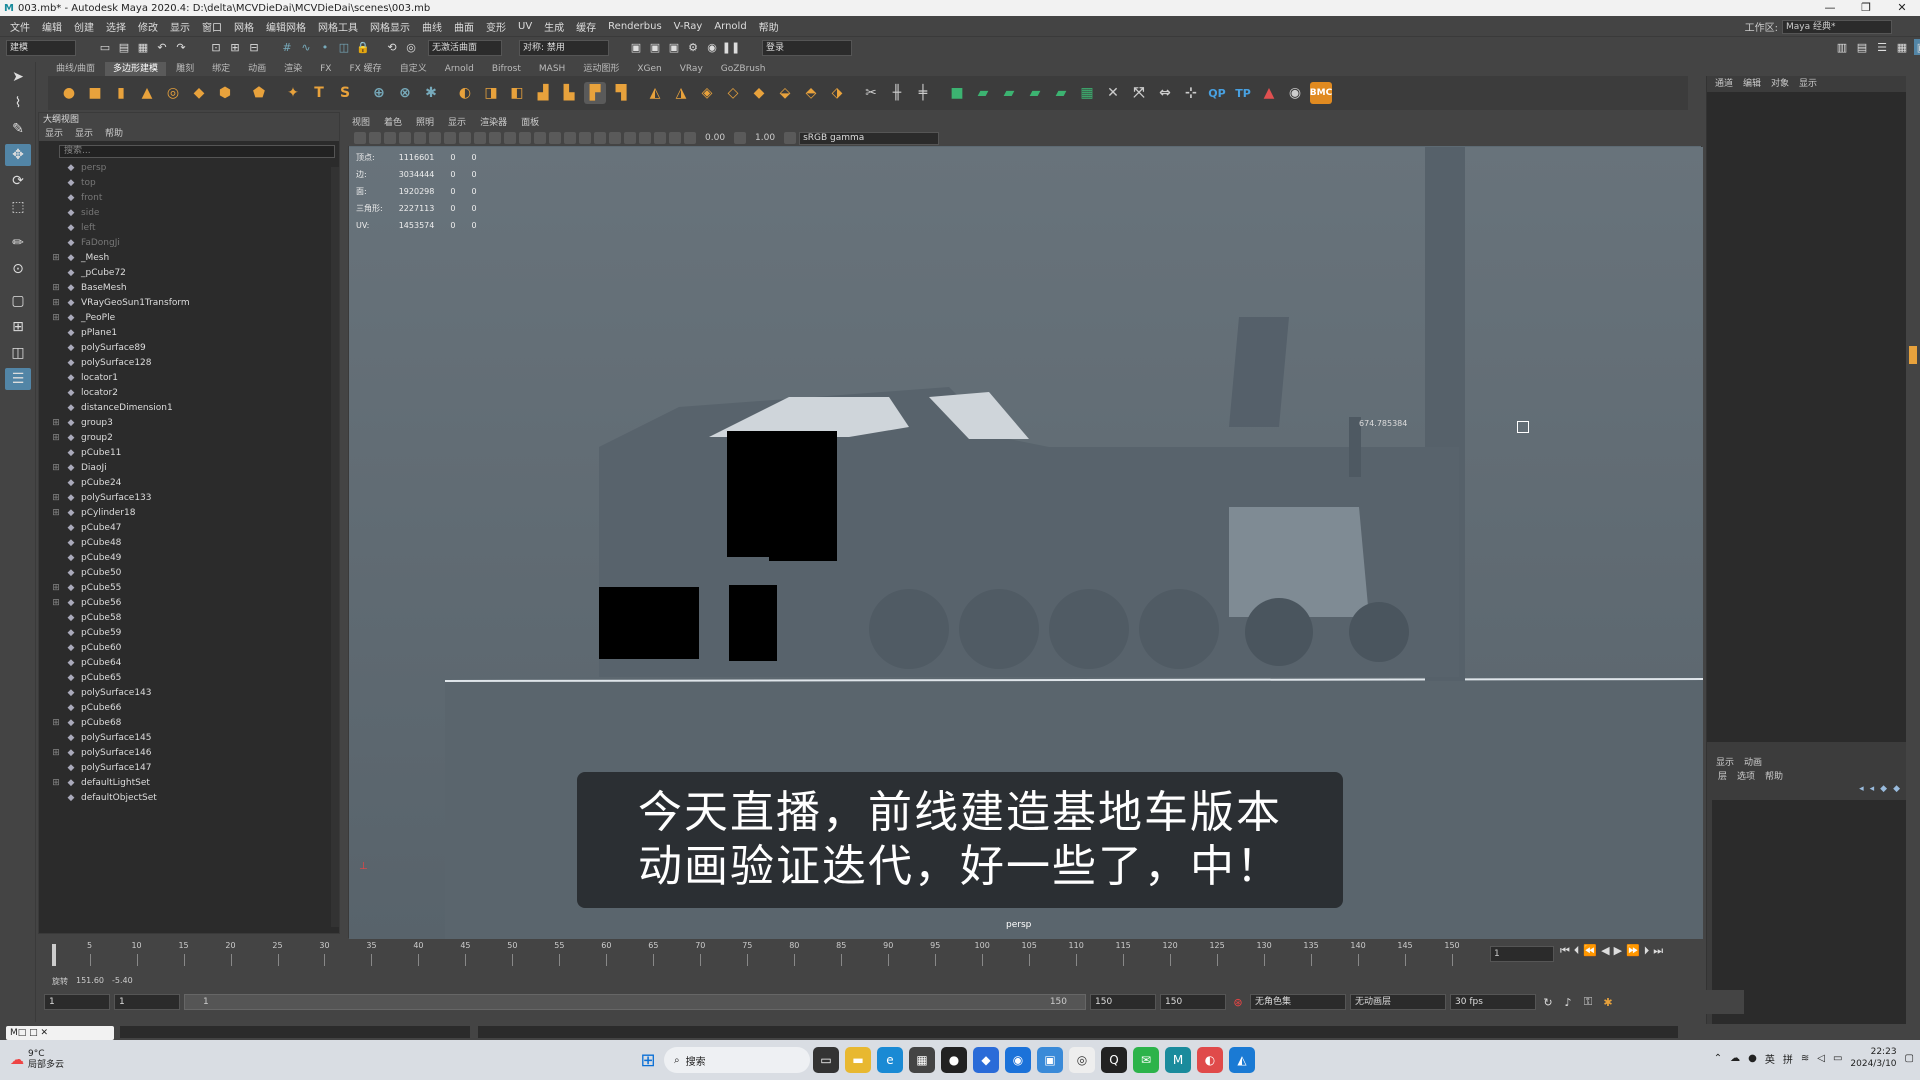 The image size is (1920, 1080). Describe the element at coordinates (554, 26) in the screenshot. I see `menu-generate: 生成` at that location.